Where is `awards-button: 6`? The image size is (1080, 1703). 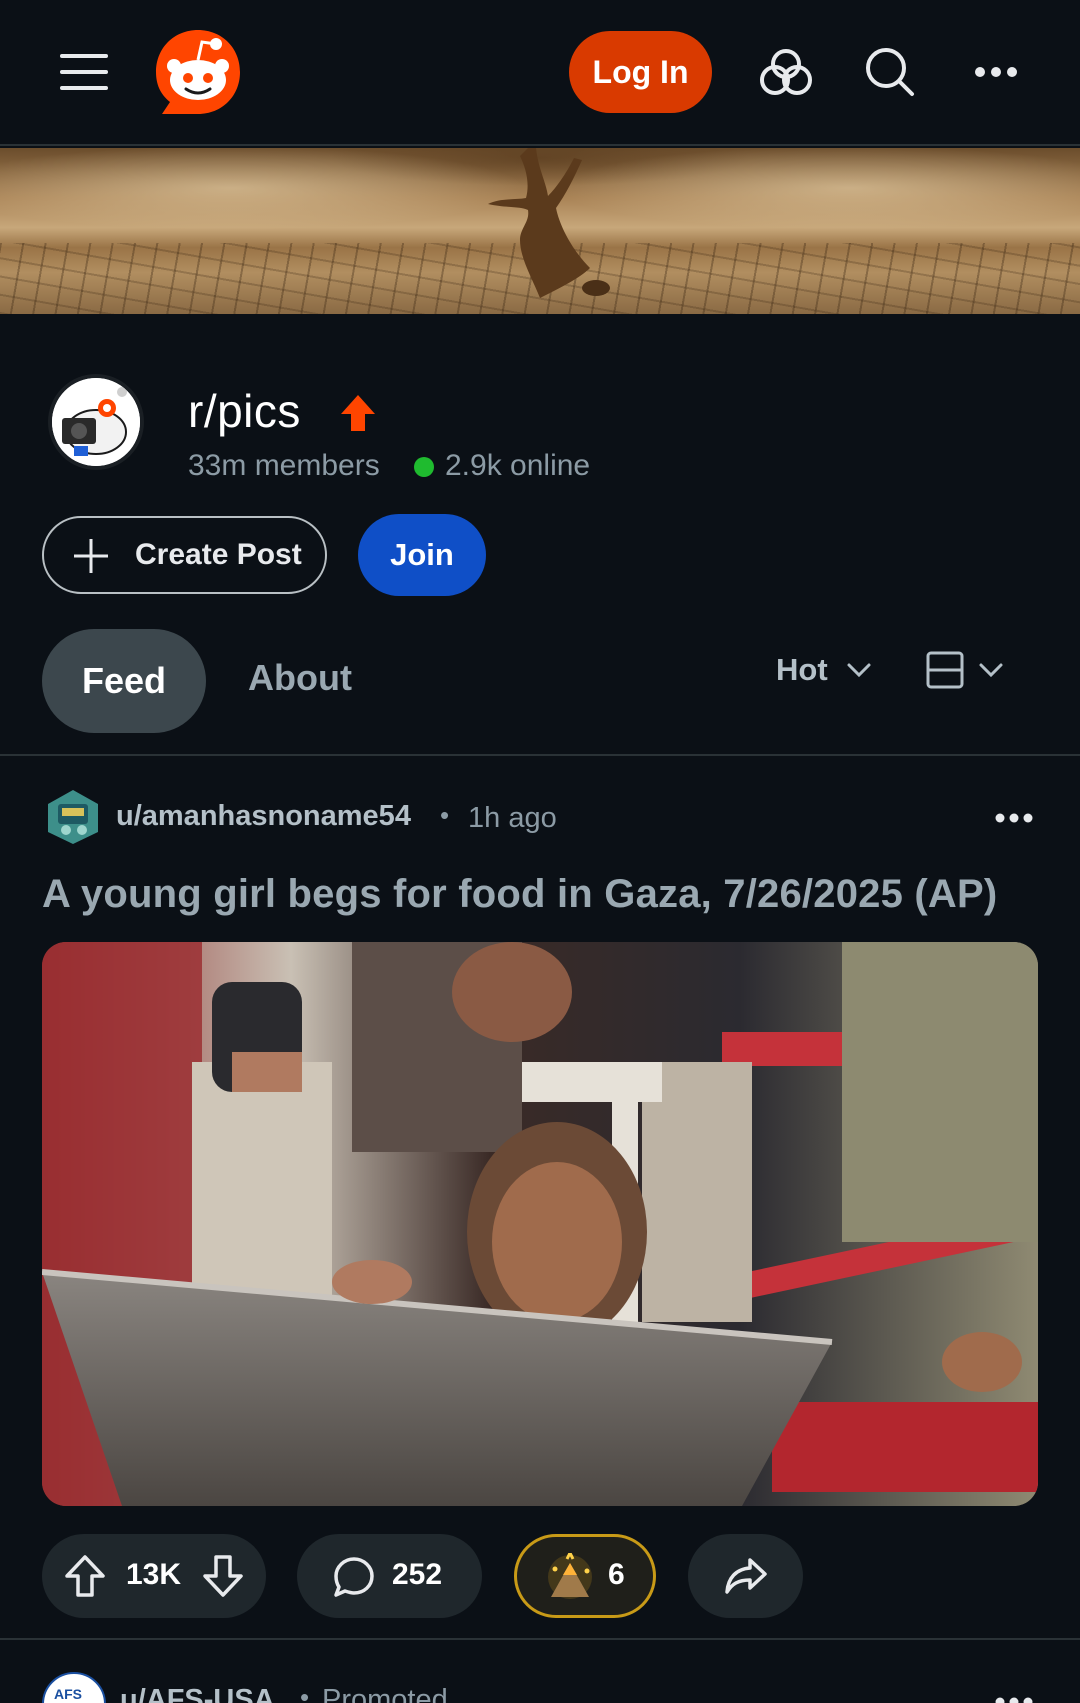 awards-button: 6 is located at coordinates (585, 1576).